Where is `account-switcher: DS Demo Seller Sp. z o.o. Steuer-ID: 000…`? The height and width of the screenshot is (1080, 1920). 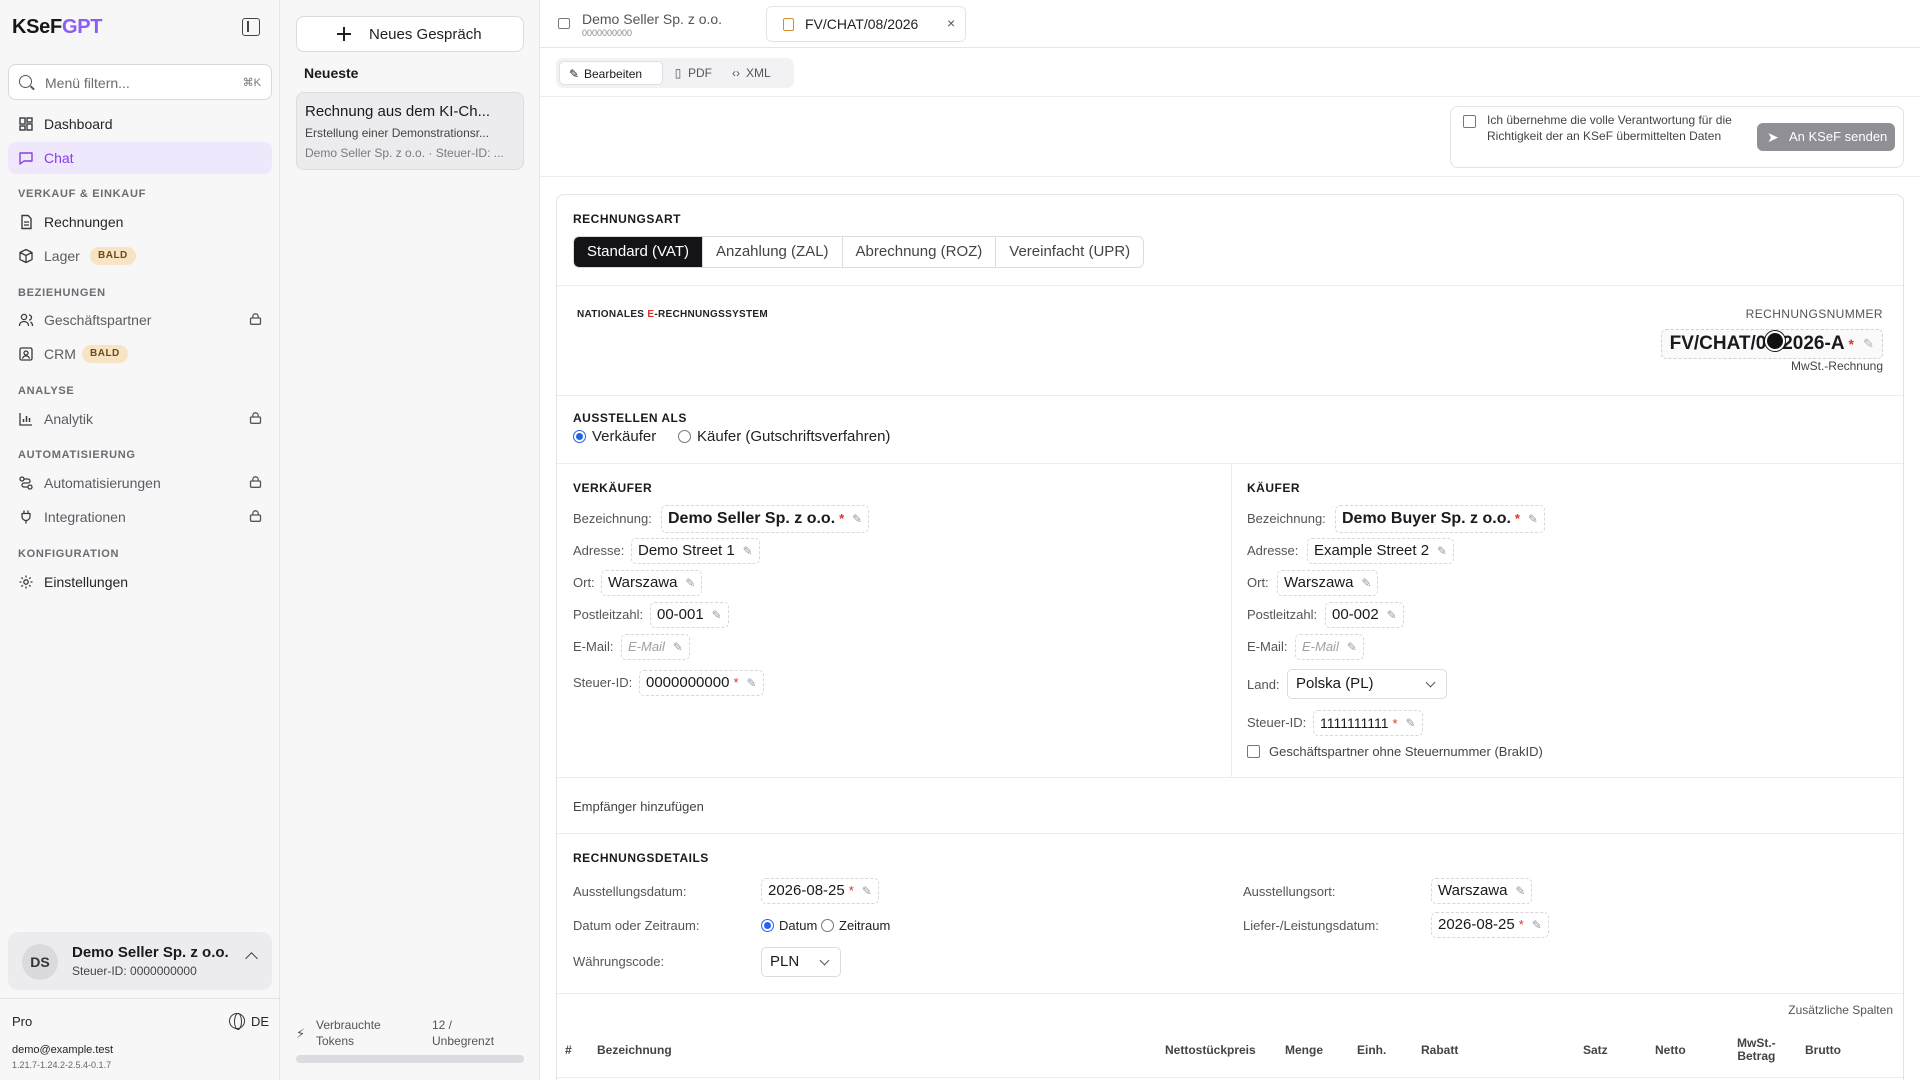
account-switcher: DS Demo Seller Sp. z o.o. Steuer-ID: 000… is located at coordinates (140, 961).